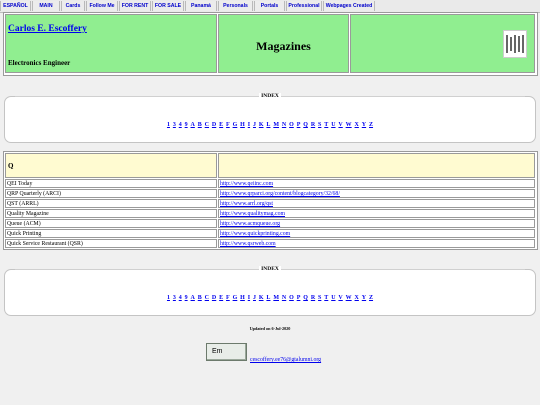  I want to click on magazine-name: Quality Magazine, so click(111, 213).